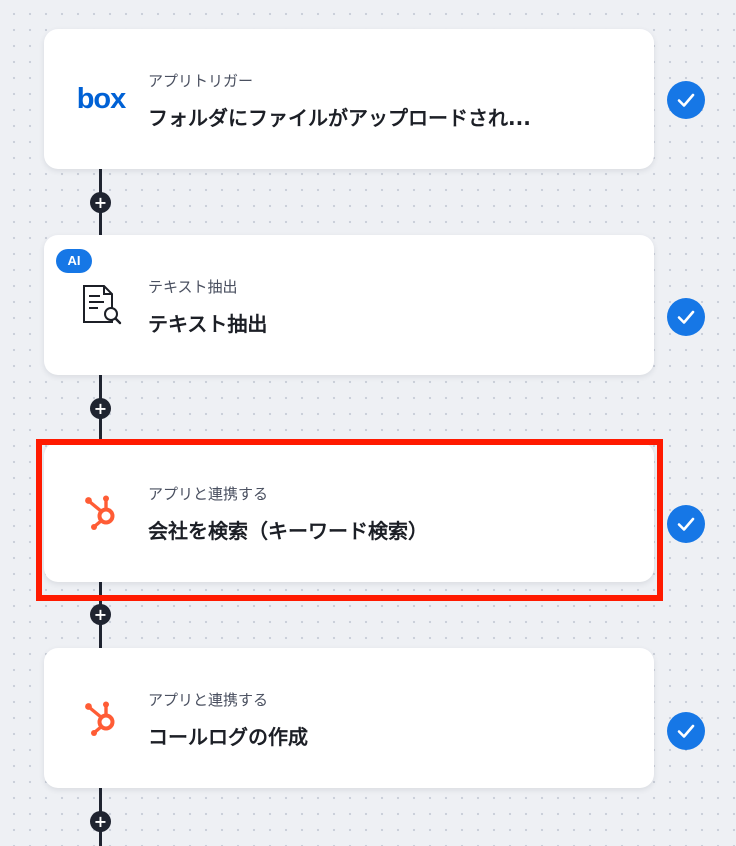  I want to click on box-logo-icon: box, so click(101, 98).